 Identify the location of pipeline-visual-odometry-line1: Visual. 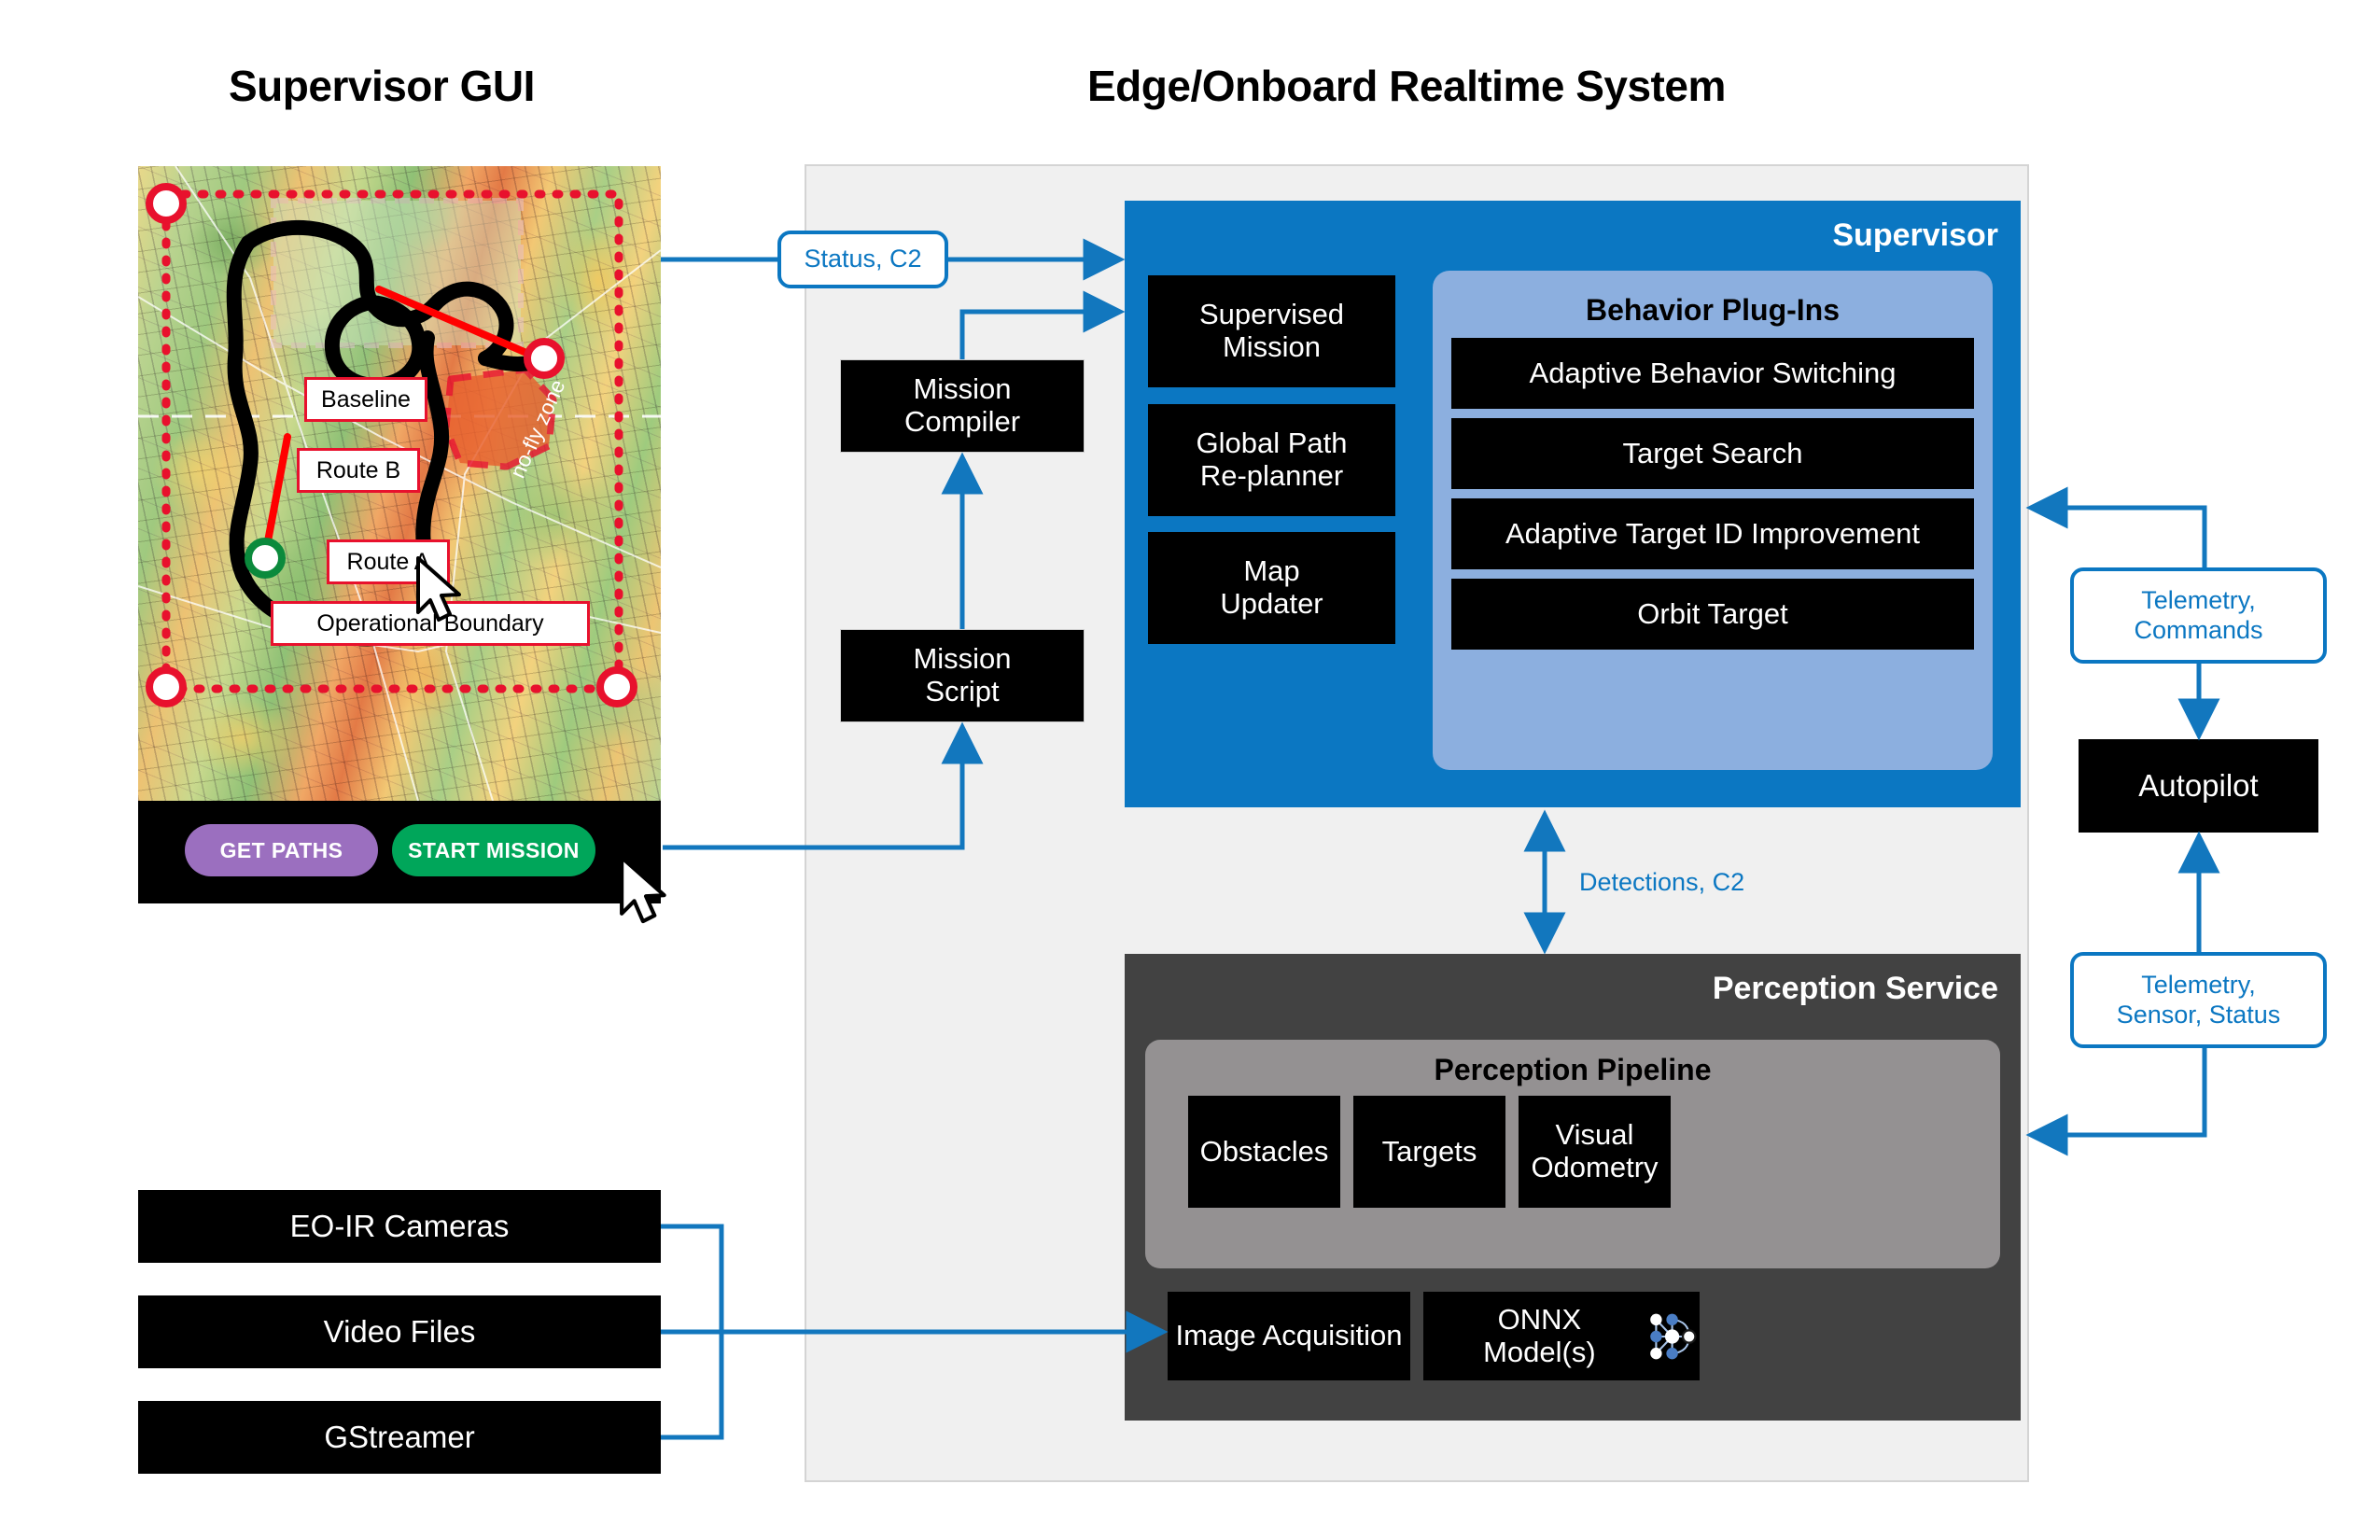
(1594, 1135).